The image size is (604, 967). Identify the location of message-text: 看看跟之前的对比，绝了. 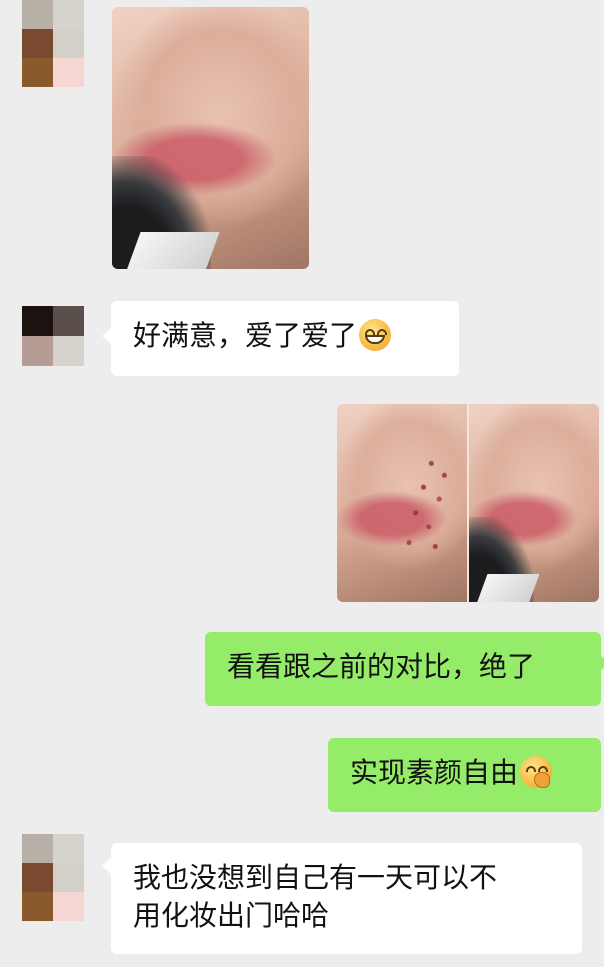
(381, 666).